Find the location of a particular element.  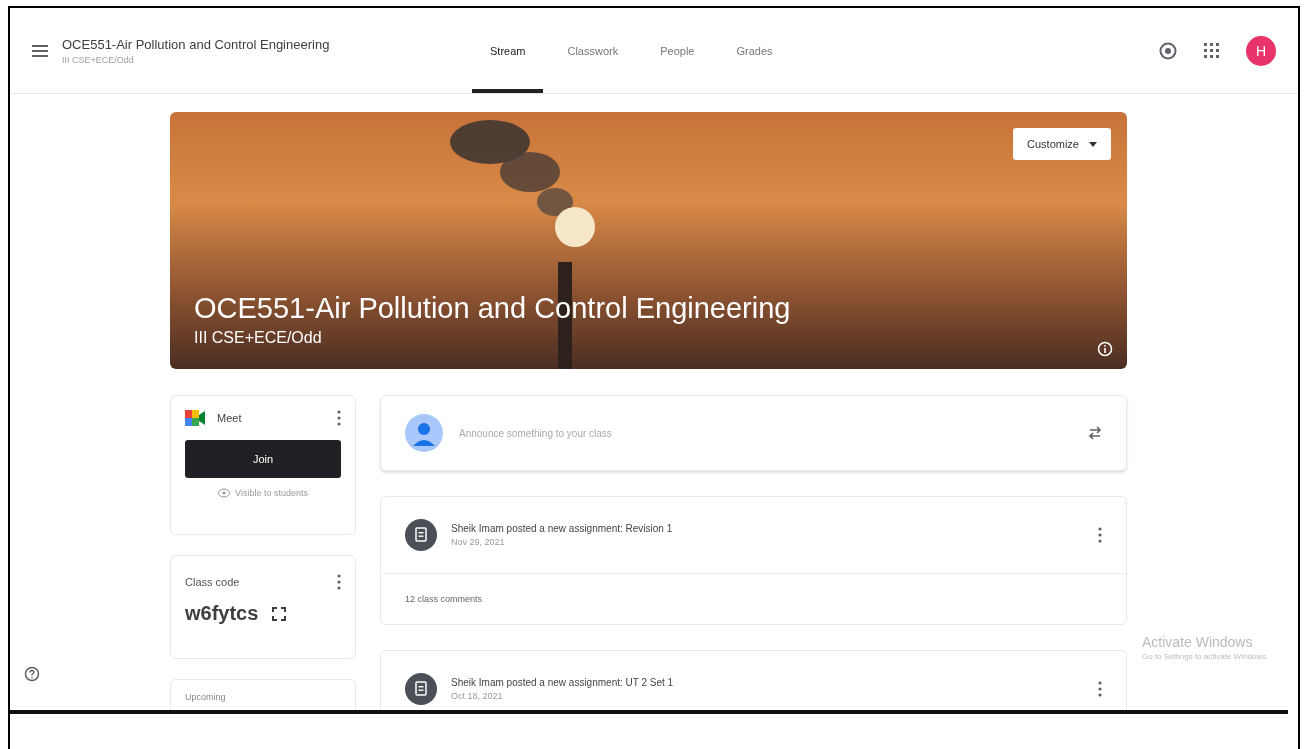

post-title: Sheik Imam posted a new assignment: UT 2 Set 1 is located at coordinates (562, 682).